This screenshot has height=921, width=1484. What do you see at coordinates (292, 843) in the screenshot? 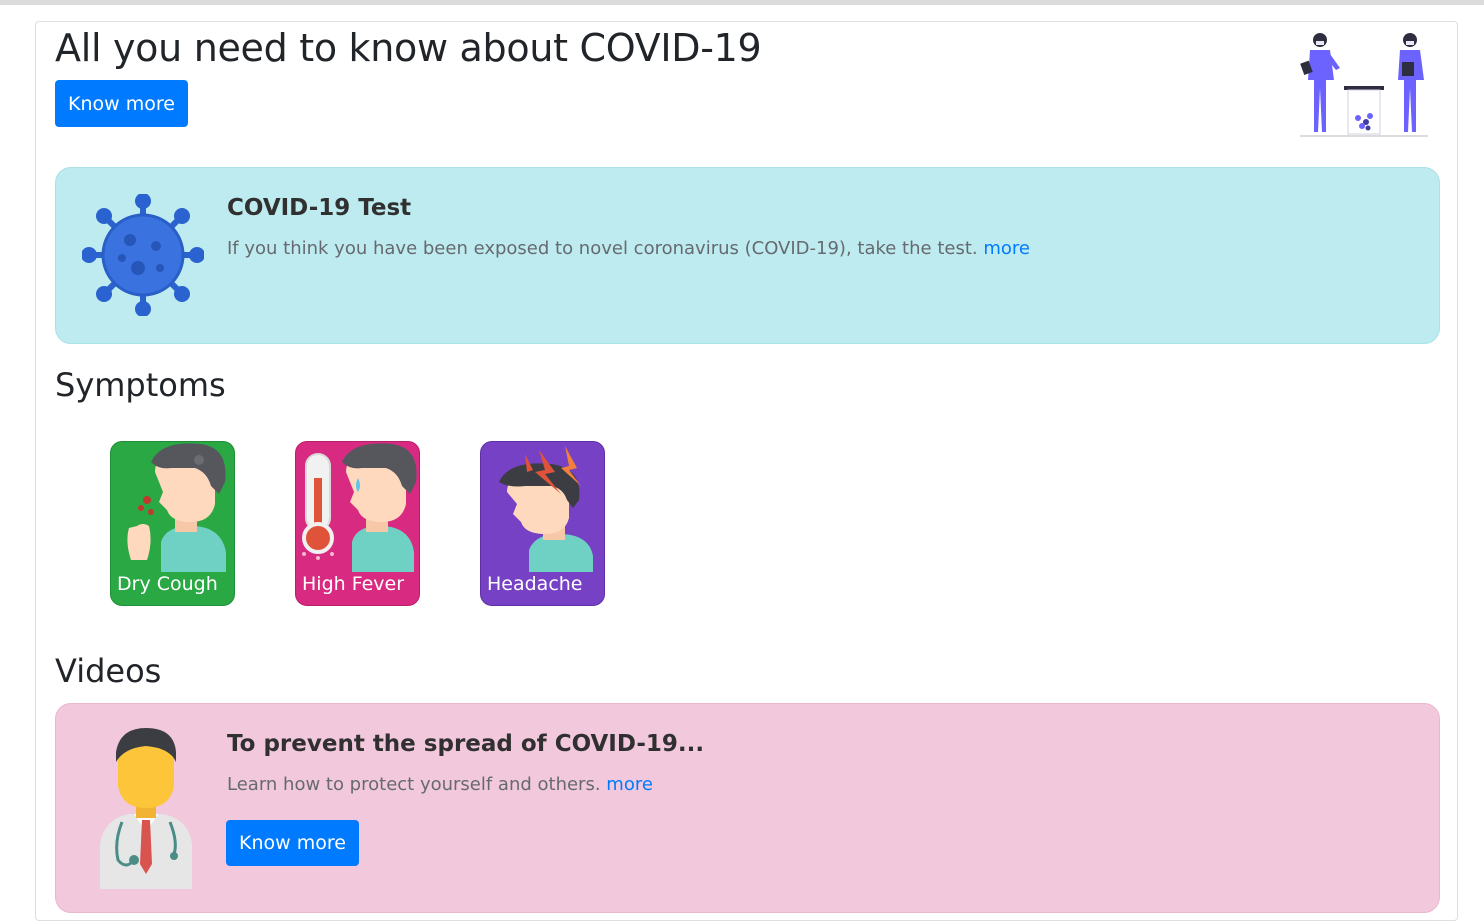
I see `video-know-more-button: Know more` at bounding box center [292, 843].